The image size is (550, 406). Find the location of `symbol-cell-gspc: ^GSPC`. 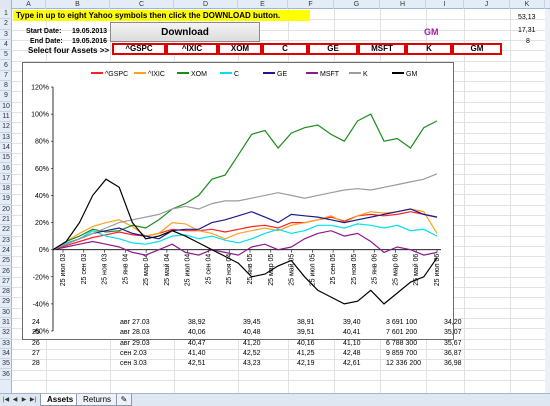

symbol-cell-gspc: ^GSPC is located at coordinates (139, 49).